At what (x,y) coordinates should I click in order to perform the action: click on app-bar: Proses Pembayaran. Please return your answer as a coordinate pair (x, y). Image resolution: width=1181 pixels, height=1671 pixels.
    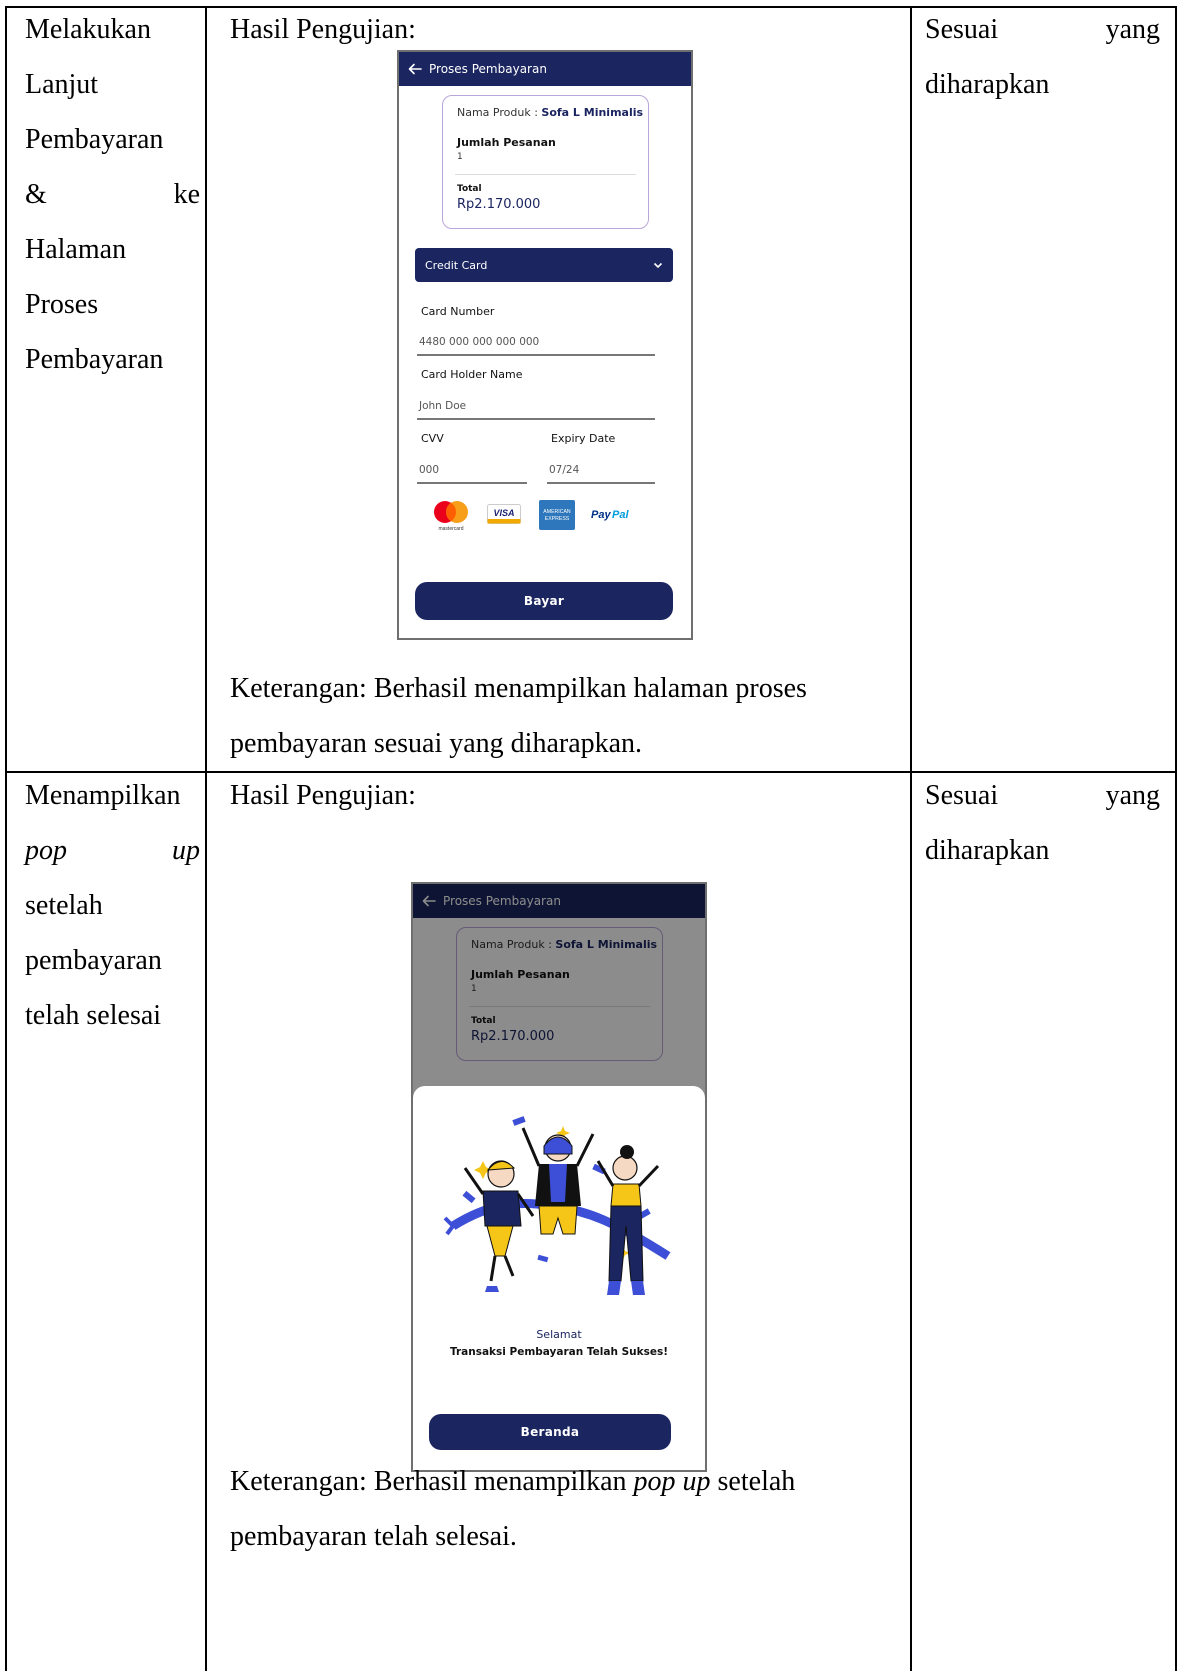
    Looking at the image, I should click on (545, 69).